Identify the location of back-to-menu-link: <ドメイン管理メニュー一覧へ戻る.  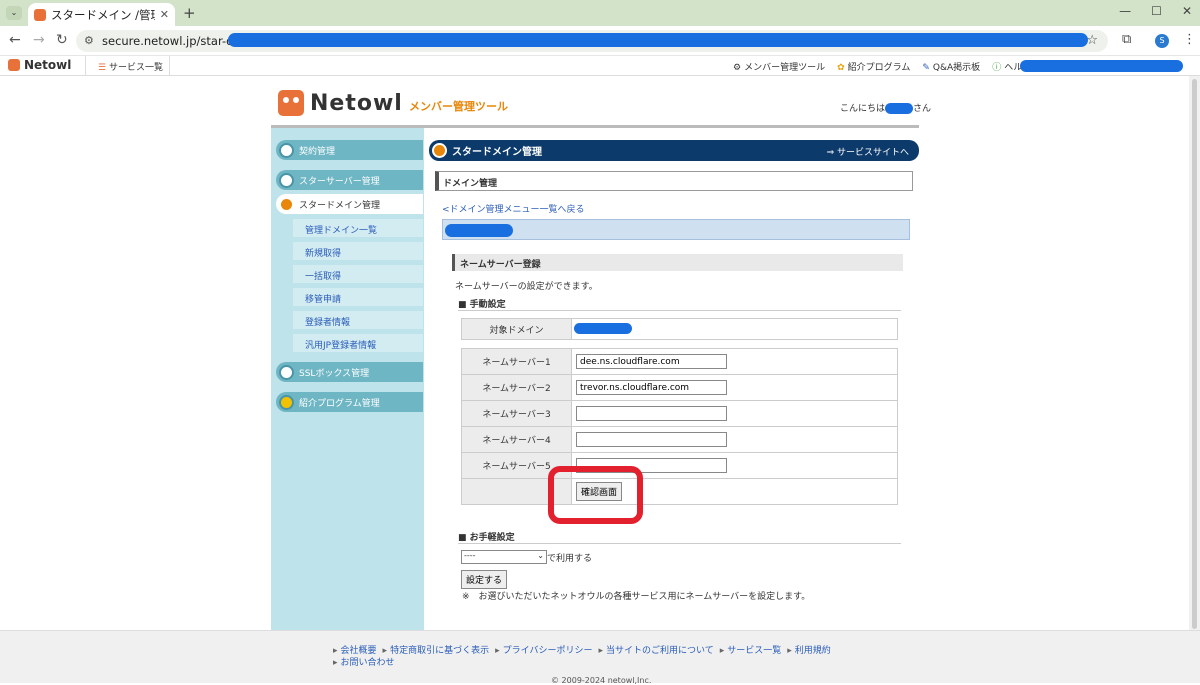
(513, 208).